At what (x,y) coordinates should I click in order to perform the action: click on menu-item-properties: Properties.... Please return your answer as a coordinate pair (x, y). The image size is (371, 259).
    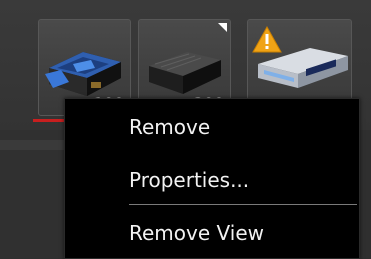
    Looking at the image, I should click on (212, 180).